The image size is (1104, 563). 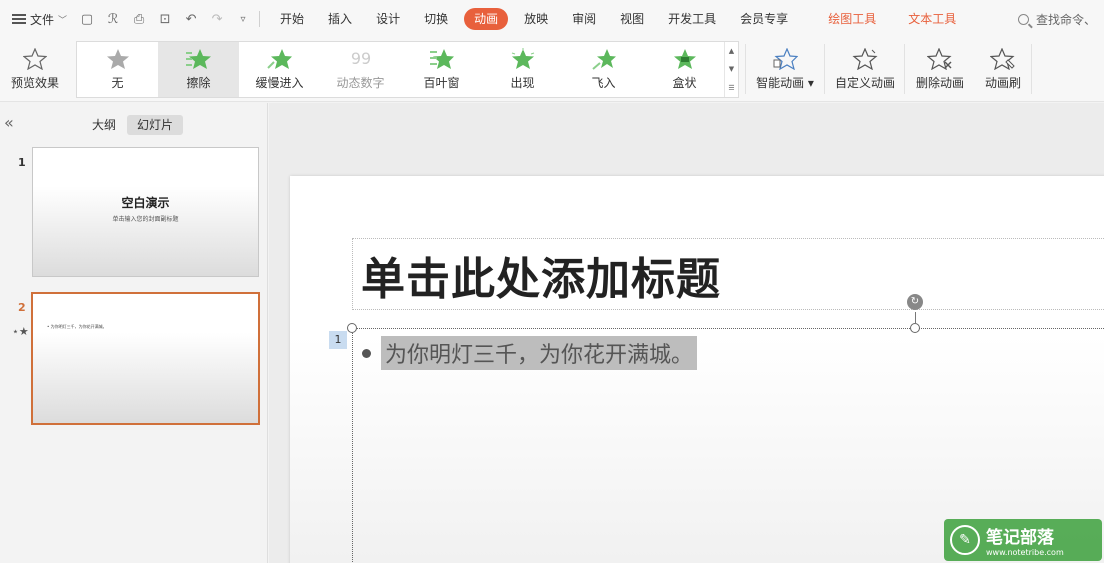 What do you see at coordinates (539, 353) in the screenshot?
I see `bullet-text: 为你明灯三千，为你花开满城。` at bounding box center [539, 353].